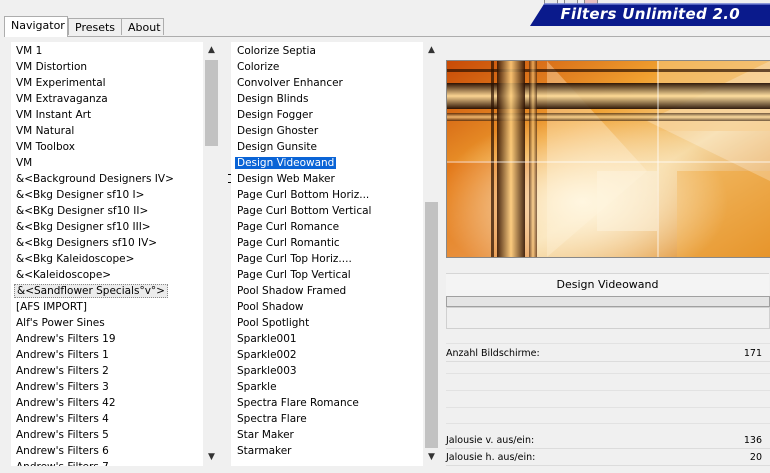 Image resolution: width=770 pixels, height=473 pixels. What do you see at coordinates (62, 371) in the screenshot?
I see `category-item-label: Andrew's Filters 2` at bounding box center [62, 371].